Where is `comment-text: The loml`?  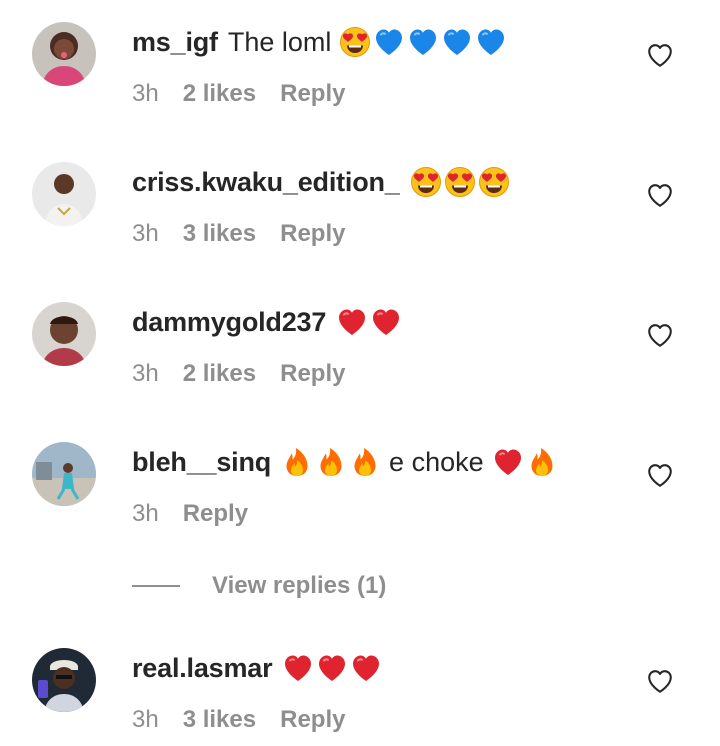 comment-text: The loml is located at coordinates (279, 41).